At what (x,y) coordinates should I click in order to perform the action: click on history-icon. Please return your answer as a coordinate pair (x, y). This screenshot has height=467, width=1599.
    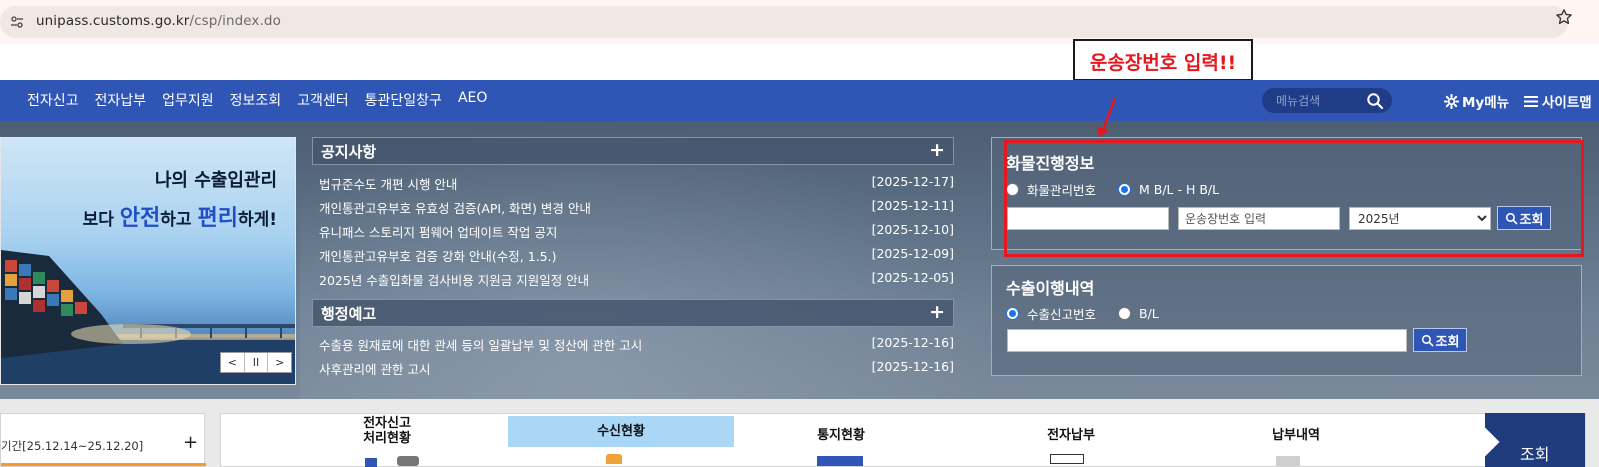
    Looking at the image, I should click on (1288, 461).